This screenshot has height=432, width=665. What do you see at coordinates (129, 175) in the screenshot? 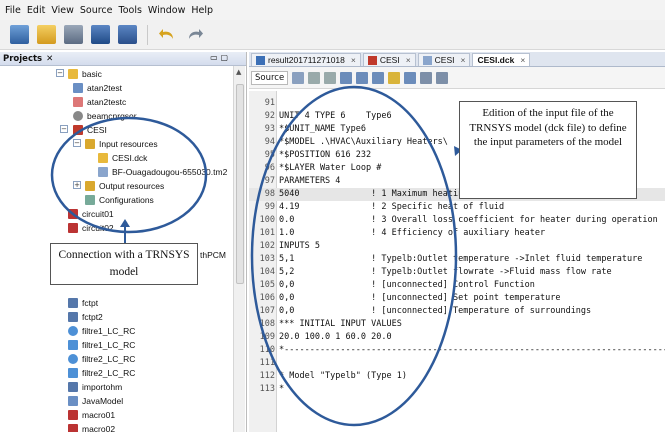
I see `annotation-ellipse-left` at bounding box center [129, 175].